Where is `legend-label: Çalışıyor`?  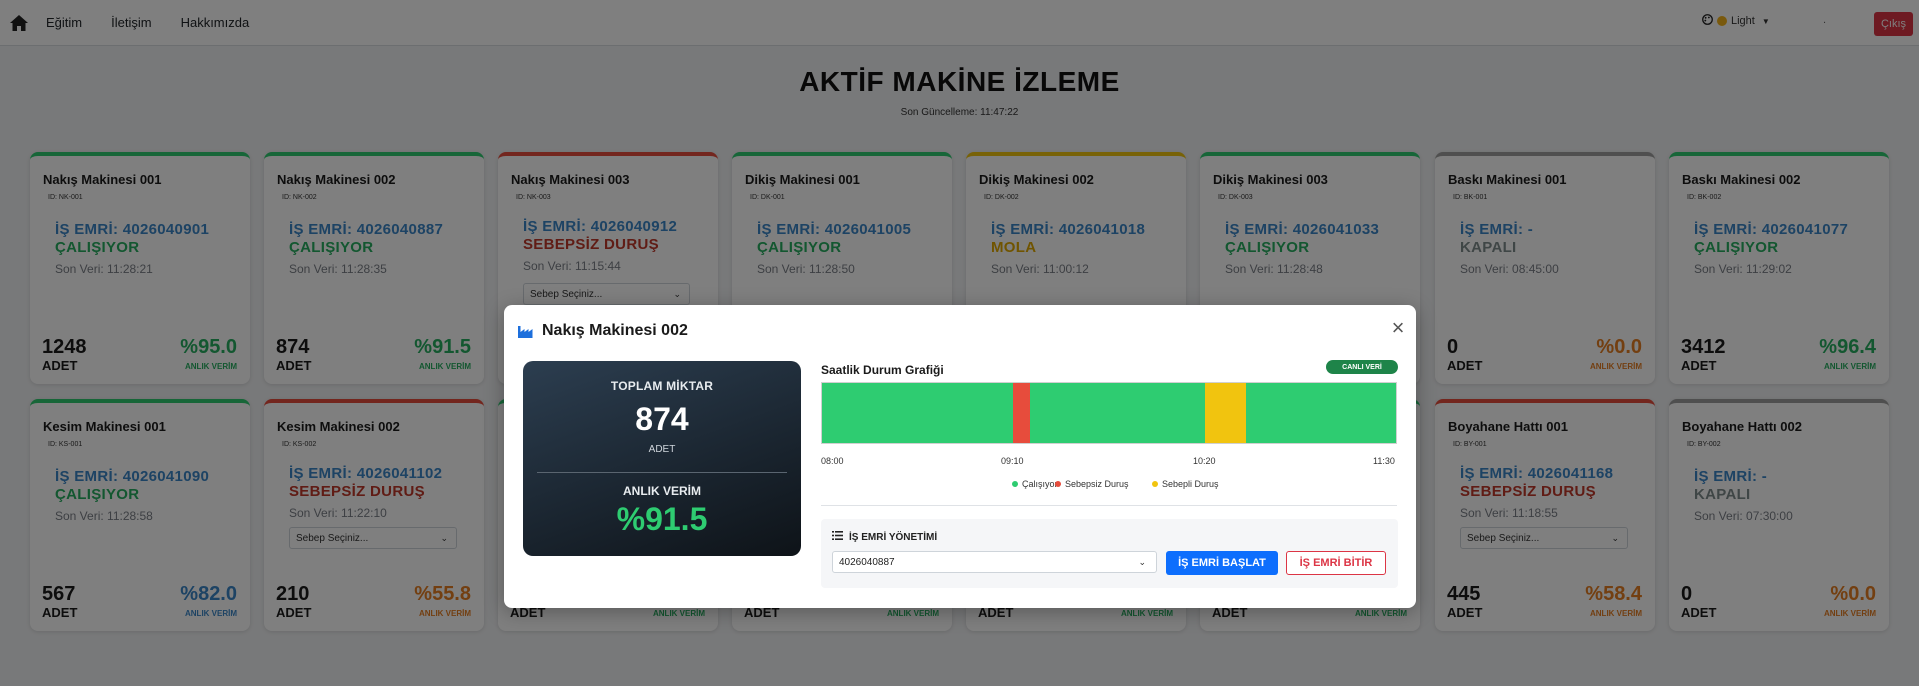
legend-label: Çalışıyor is located at coordinates (1040, 484).